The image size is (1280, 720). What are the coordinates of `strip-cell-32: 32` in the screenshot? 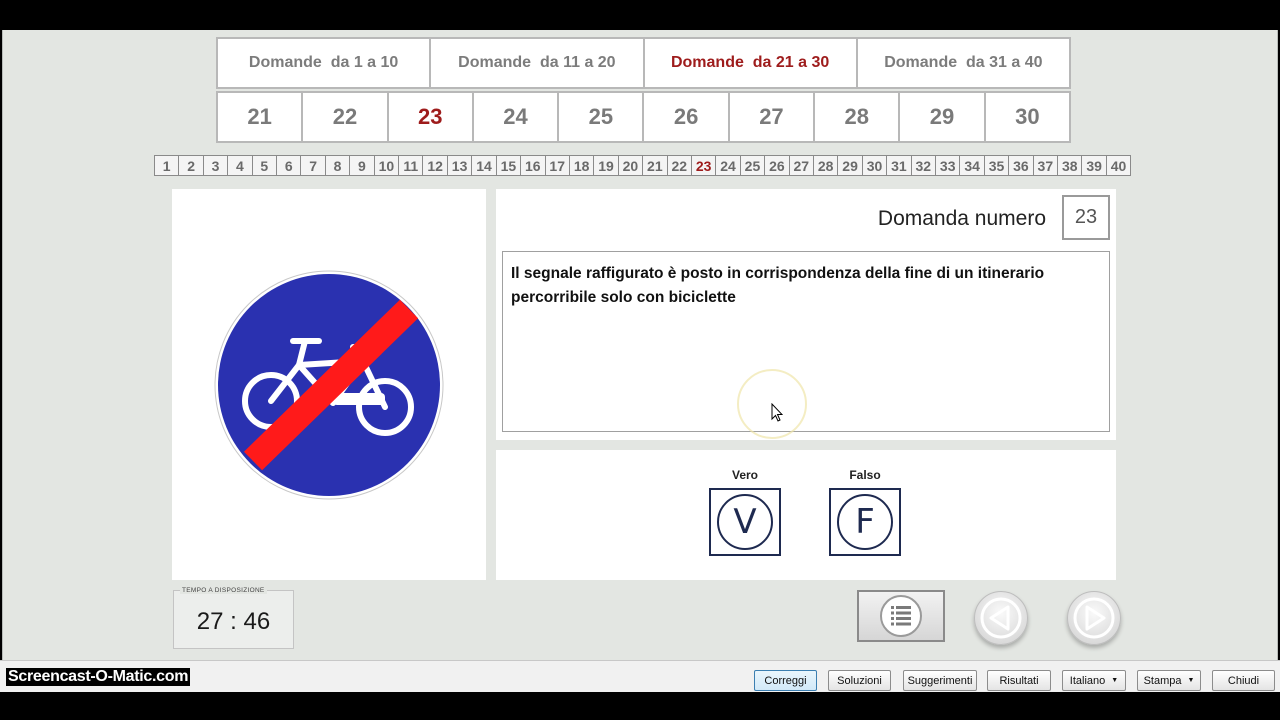 It's located at (924, 165).